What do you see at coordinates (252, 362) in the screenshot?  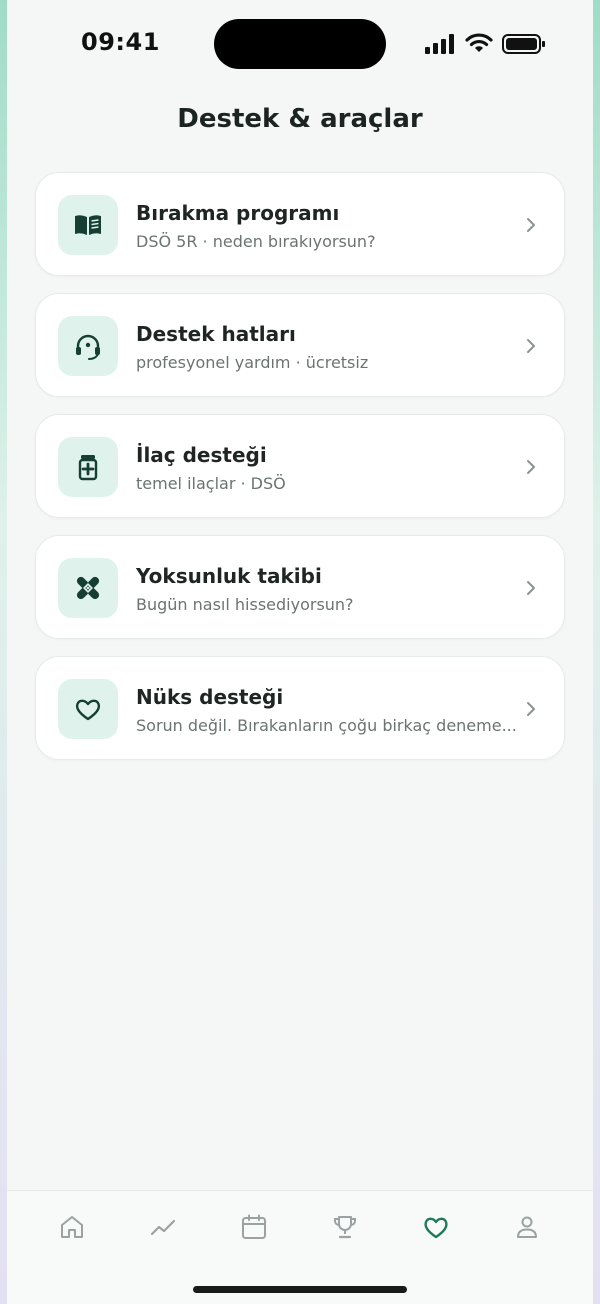 I see `card-subtitle: profesyonel yardım · ücretsiz` at bounding box center [252, 362].